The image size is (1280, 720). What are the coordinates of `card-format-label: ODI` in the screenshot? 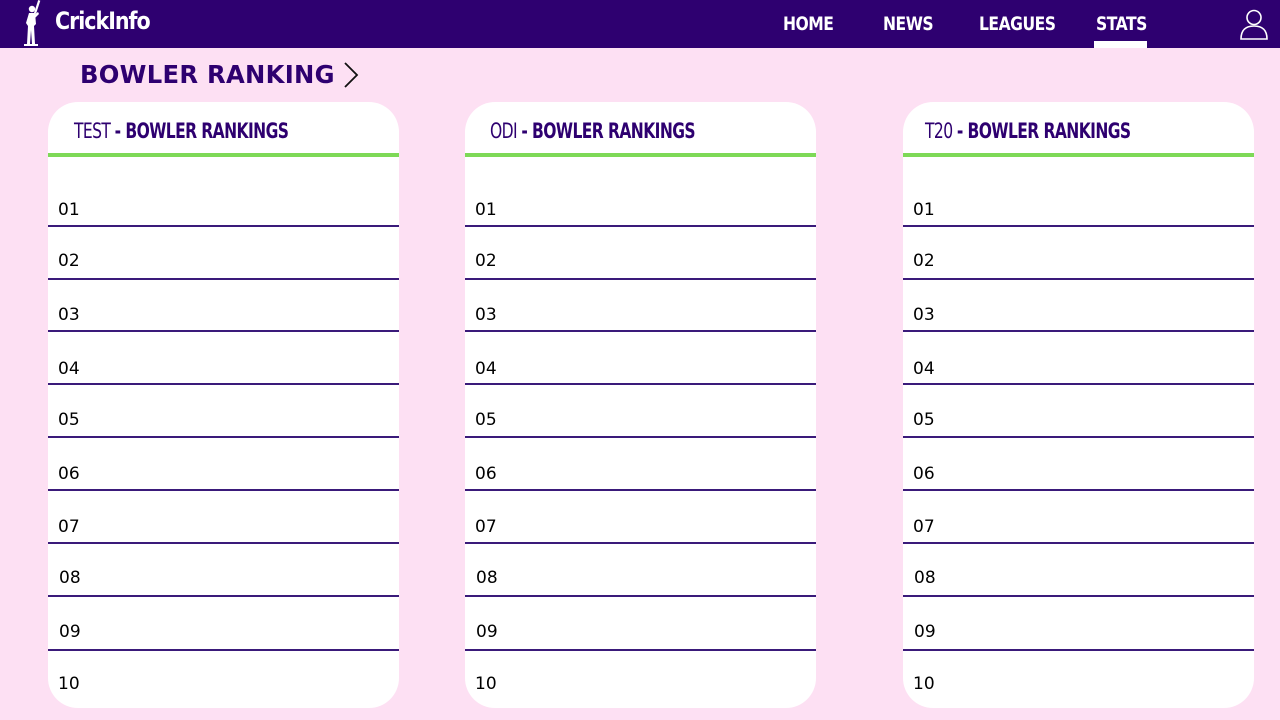 It's located at (504, 131).